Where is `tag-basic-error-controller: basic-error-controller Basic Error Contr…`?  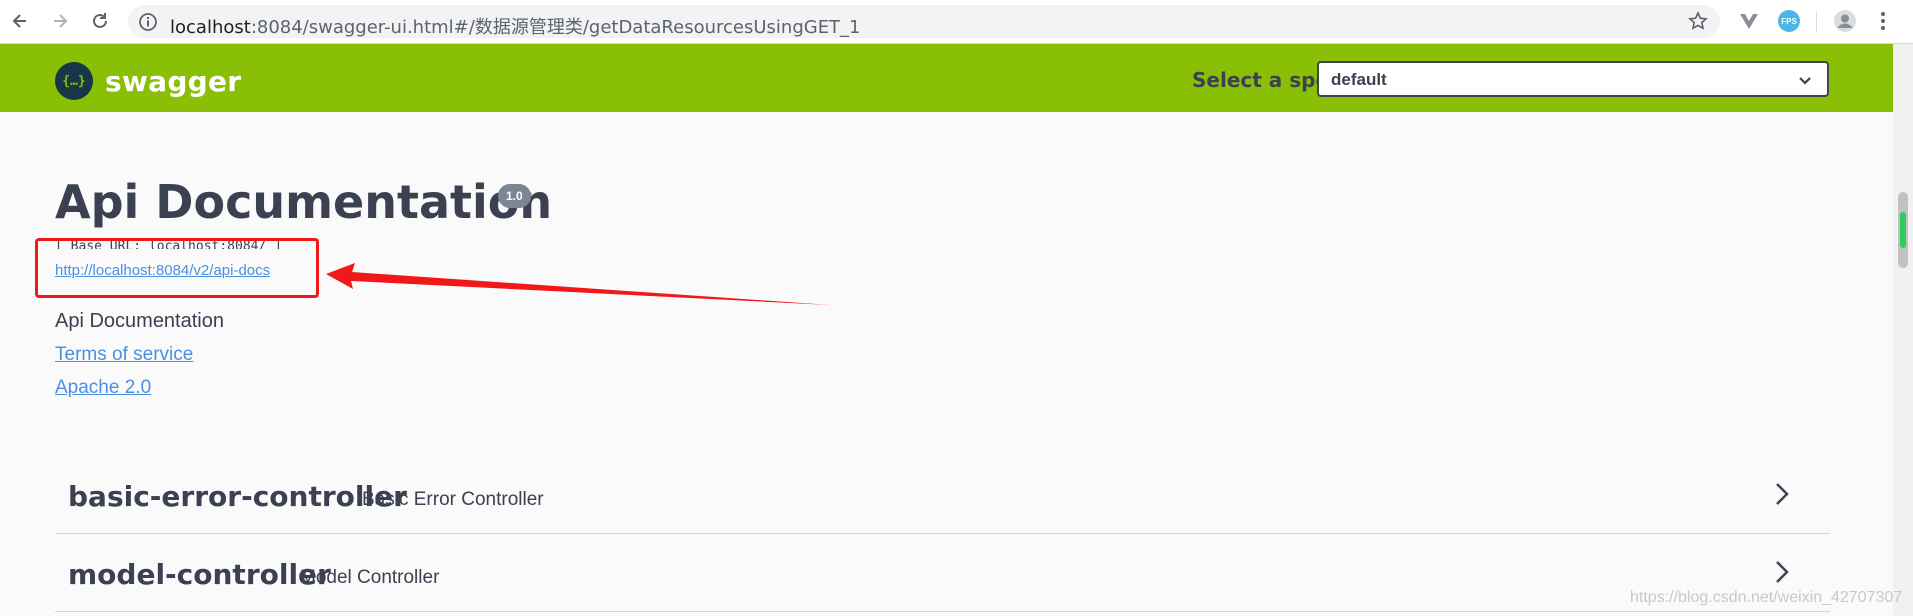 tag-basic-error-controller: basic-error-controller Basic Error Contr… is located at coordinates (942, 495).